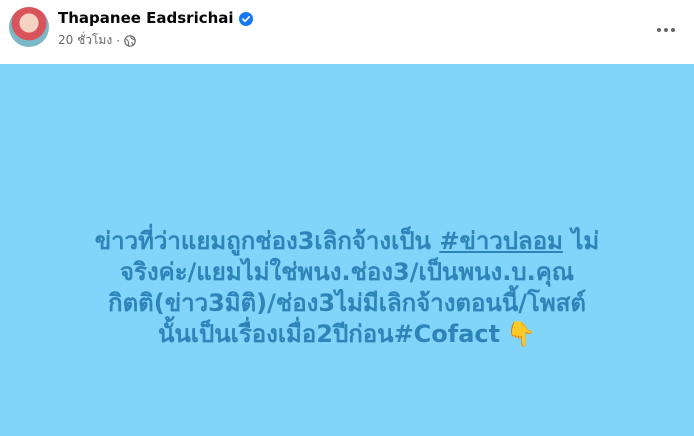 The image size is (694, 436). Describe the element at coordinates (329, 334) in the screenshot. I see `post-text-line-4-text: นั้นเป็นเรื่องเมื่อ2ปีก่อน#Cofact` at that location.